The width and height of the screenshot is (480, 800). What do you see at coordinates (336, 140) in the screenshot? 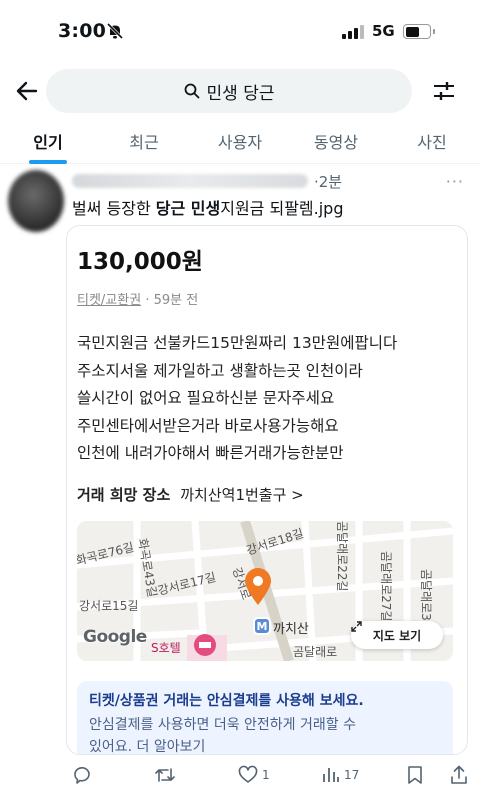
I see `tab-videos: 동영상` at bounding box center [336, 140].